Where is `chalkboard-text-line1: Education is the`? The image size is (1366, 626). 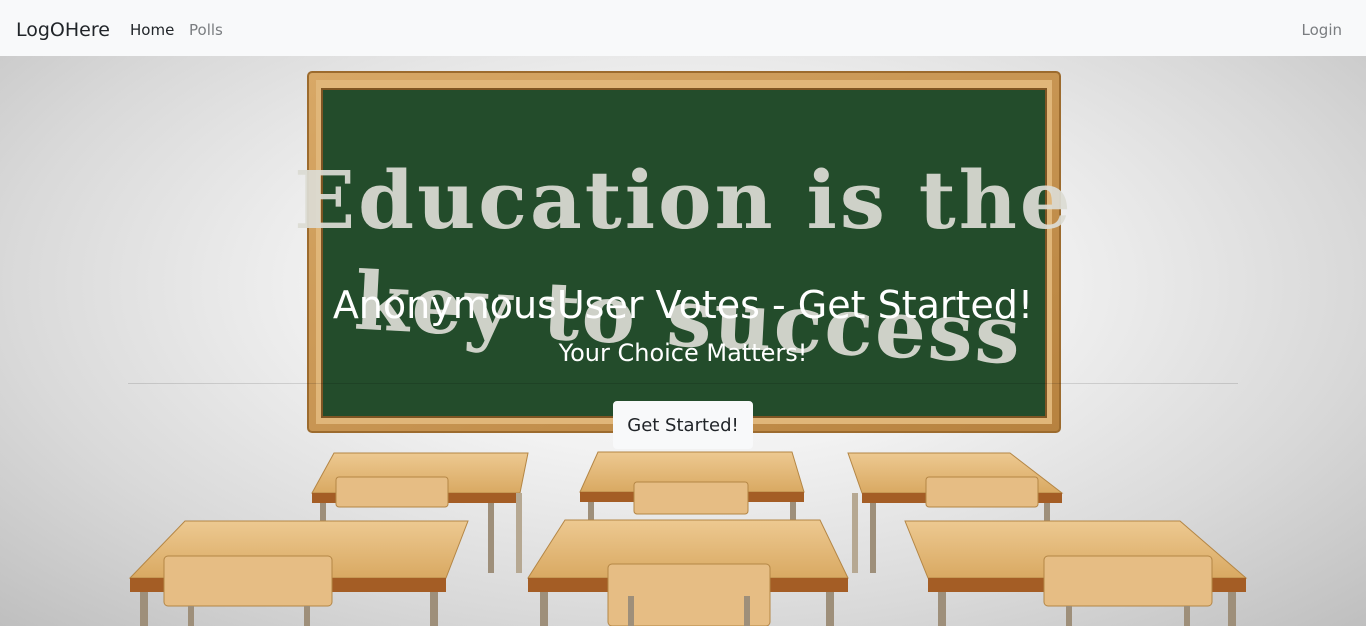 chalkboard-text-line1: Education is the is located at coordinates (684, 200).